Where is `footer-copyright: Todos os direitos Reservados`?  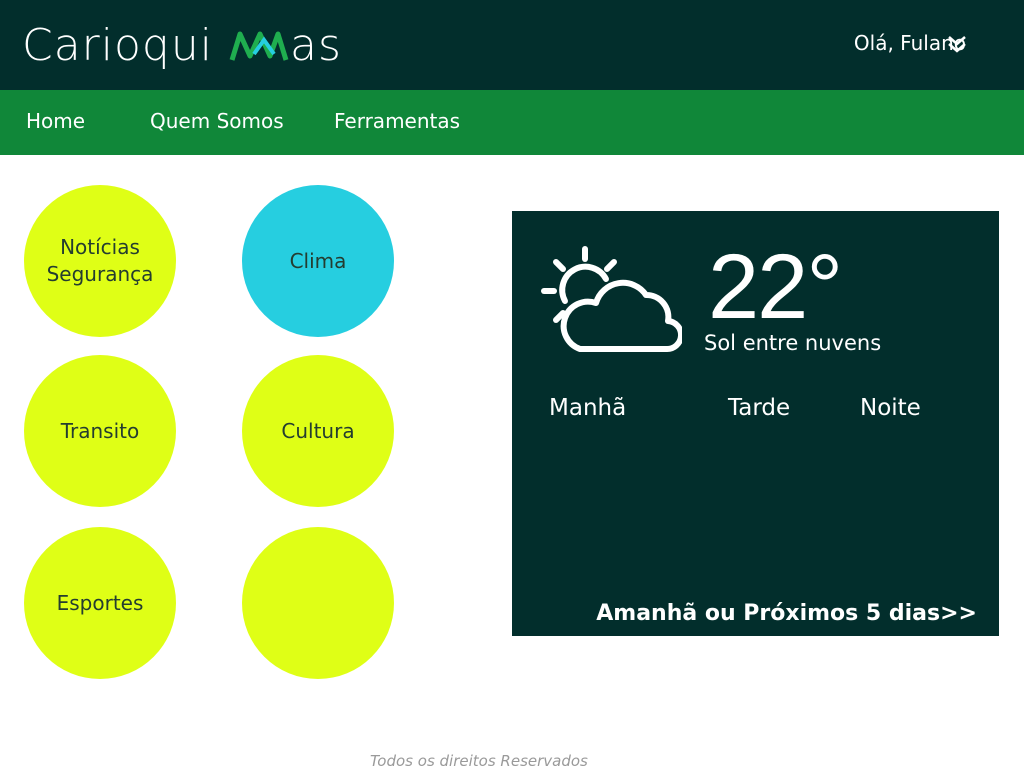
footer-copyright: Todos os direitos Reservados is located at coordinates (479, 760).